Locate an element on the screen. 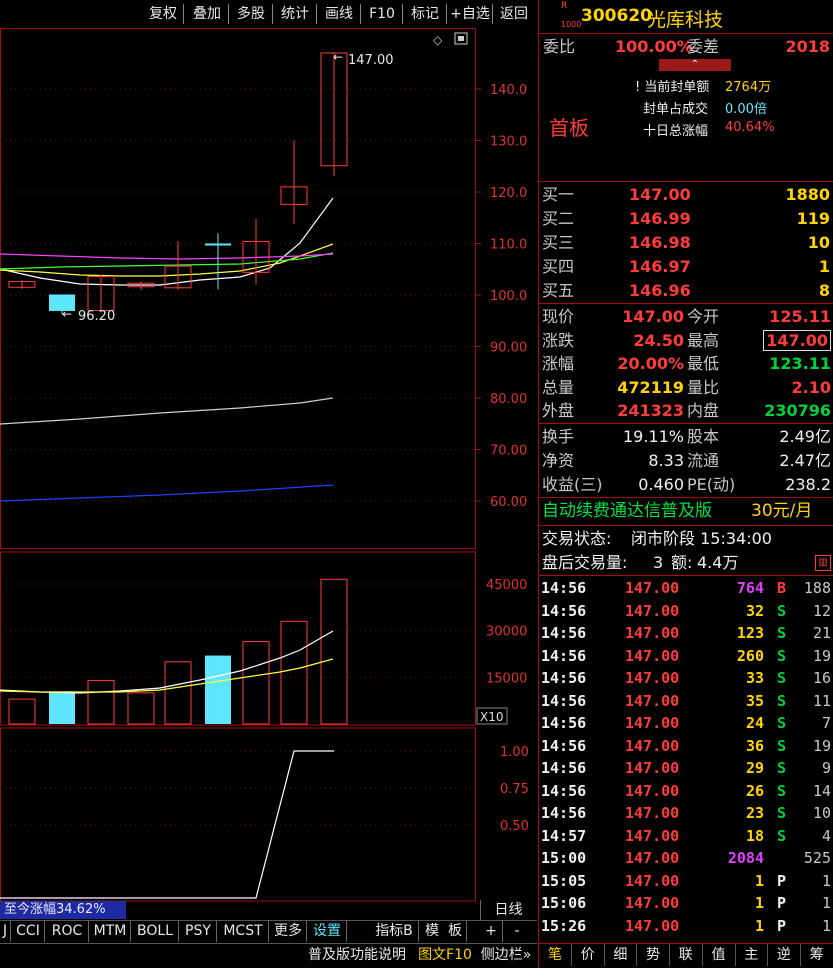  volume-tick-label: 15000 is located at coordinates (506, 678).